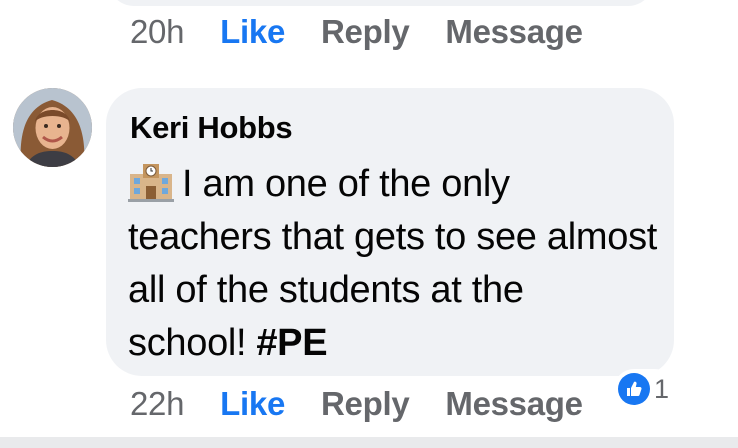 The width and height of the screenshot is (738, 448). I want to click on school-icon, so click(151, 182).